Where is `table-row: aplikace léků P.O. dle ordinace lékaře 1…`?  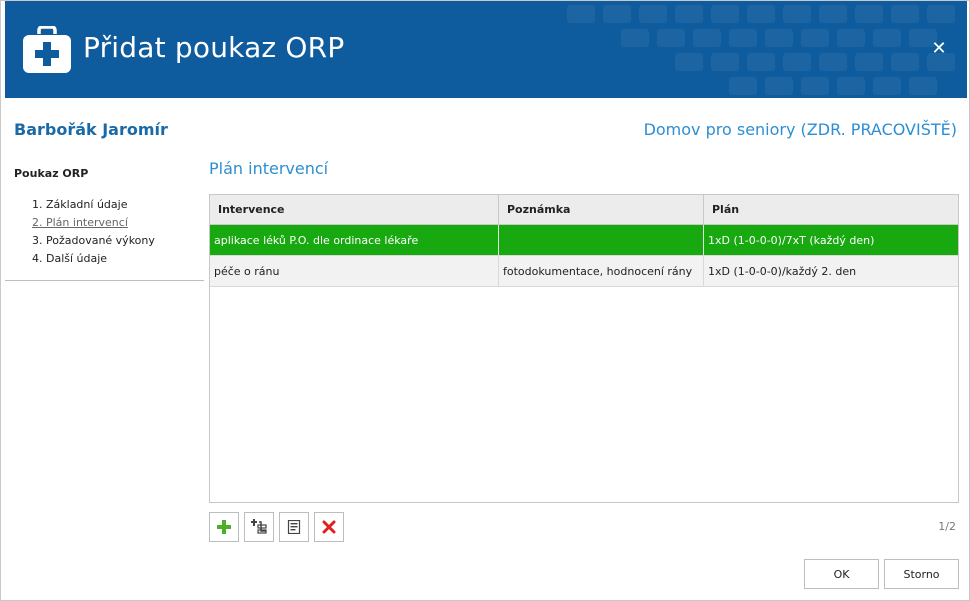 table-row: aplikace léků P.O. dle ordinace lékaře 1… is located at coordinates (584, 240).